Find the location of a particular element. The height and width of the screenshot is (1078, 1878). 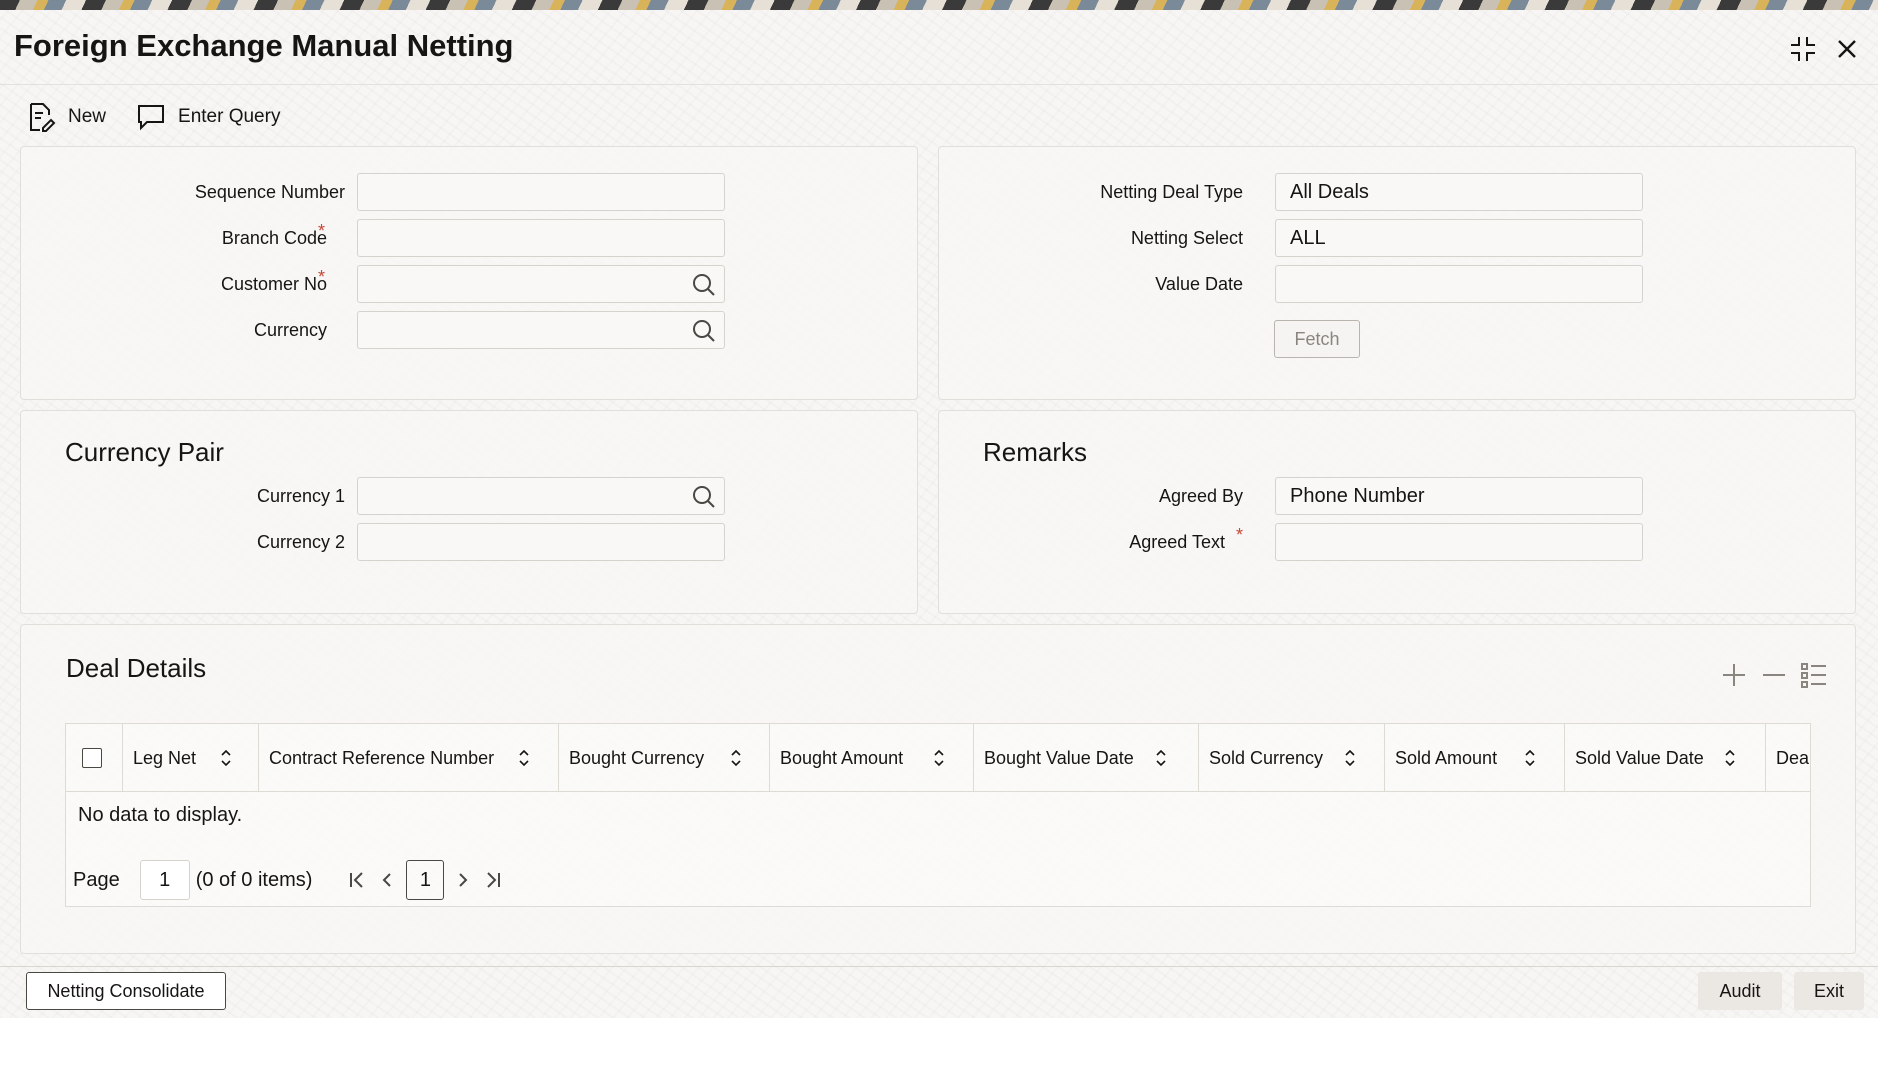

first-page-icon is located at coordinates (357, 880).